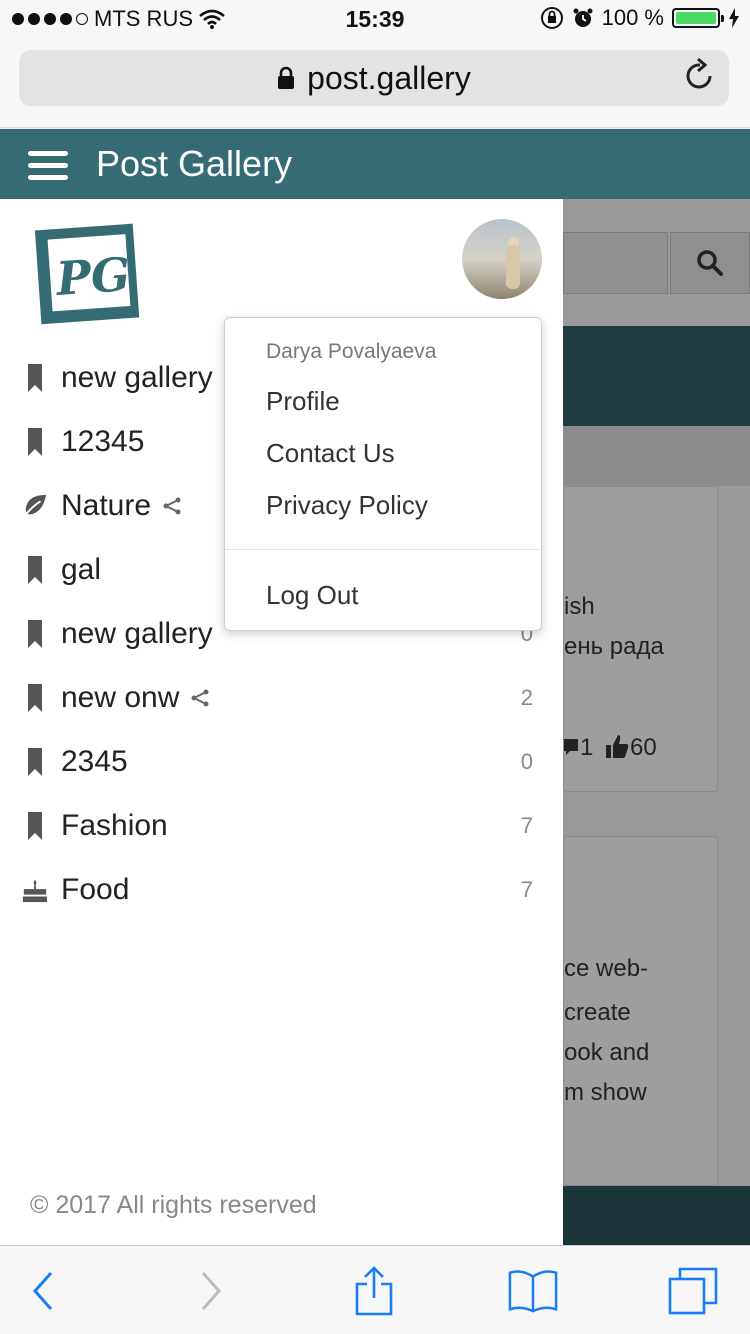  I want to click on share-button, so click(374, 1291).